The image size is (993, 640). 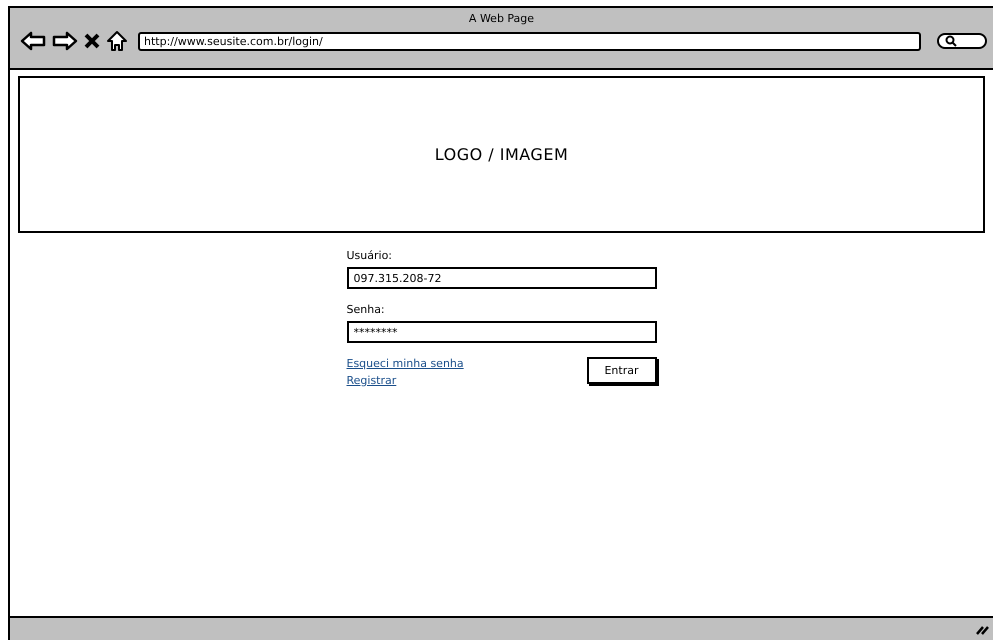 What do you see at coordinates (33, 41) in the screenshot?
I see `back-icon` at bounding box center [33, 41].